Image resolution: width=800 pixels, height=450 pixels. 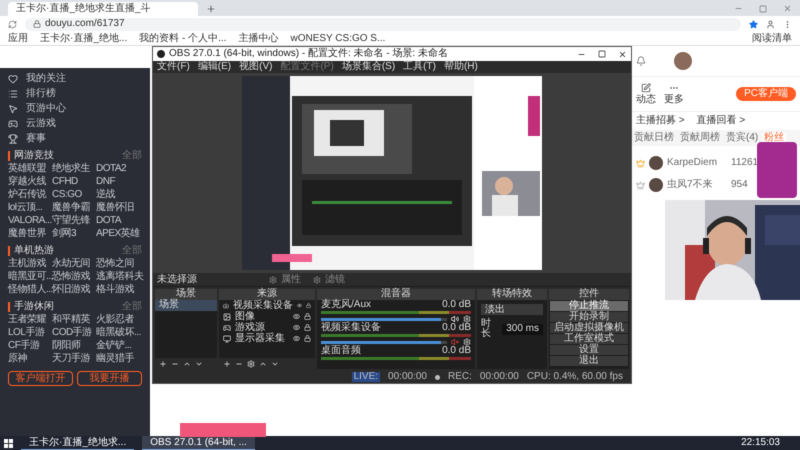 What do you see at coordinates (74, 346) in the screenshot?
I see `category-link: 阴阳师` at bounding box center [74, 346].